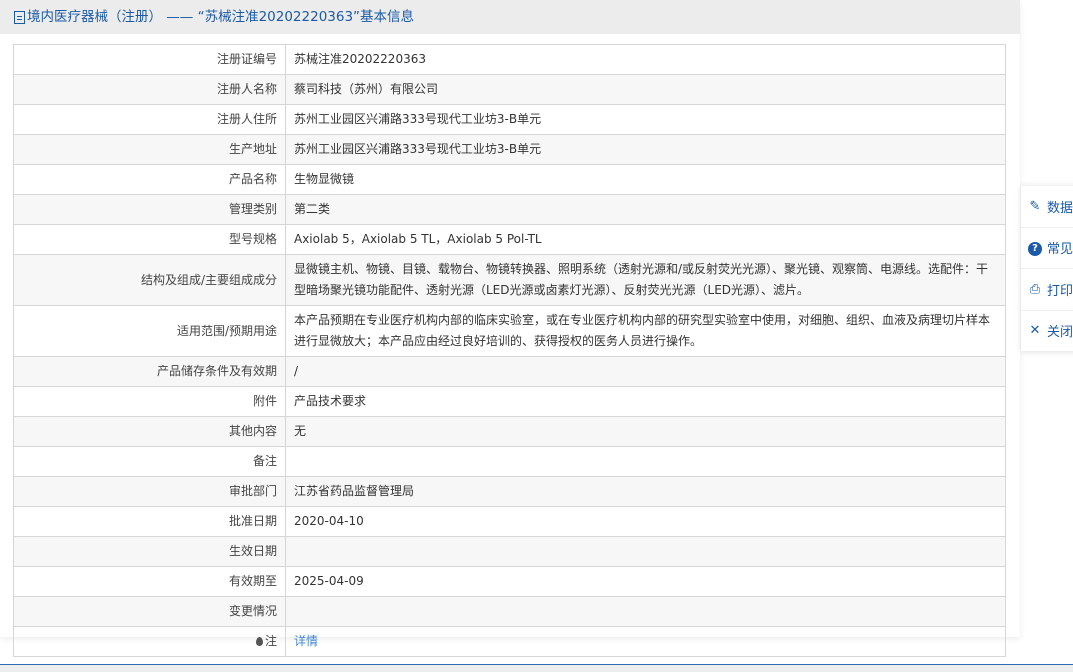 This screenshot has height=672, width=1073. Describe the element at coordinates (1035, 206) in the screenshot. I see `edit-icon: ✎` at that location.